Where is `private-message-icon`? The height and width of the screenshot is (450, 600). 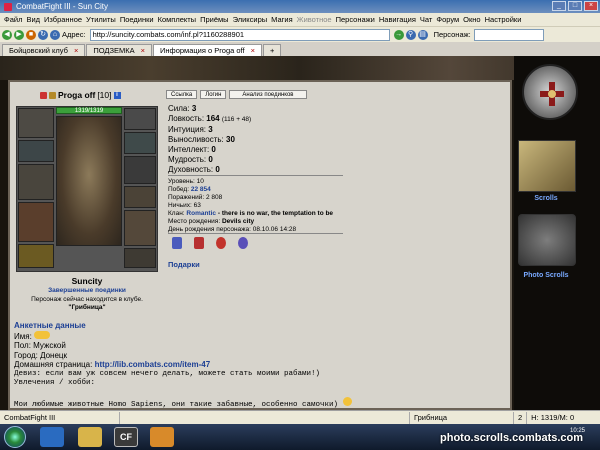
private-message-icon is located at coordinates (43, 95).